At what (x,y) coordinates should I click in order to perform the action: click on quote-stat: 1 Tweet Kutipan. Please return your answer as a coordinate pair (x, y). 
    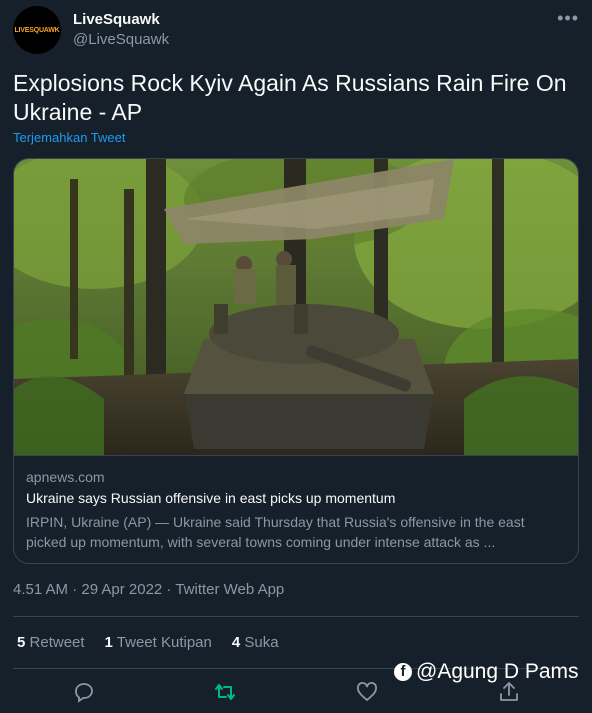
    Looking at the image, I should click on (158, 642).